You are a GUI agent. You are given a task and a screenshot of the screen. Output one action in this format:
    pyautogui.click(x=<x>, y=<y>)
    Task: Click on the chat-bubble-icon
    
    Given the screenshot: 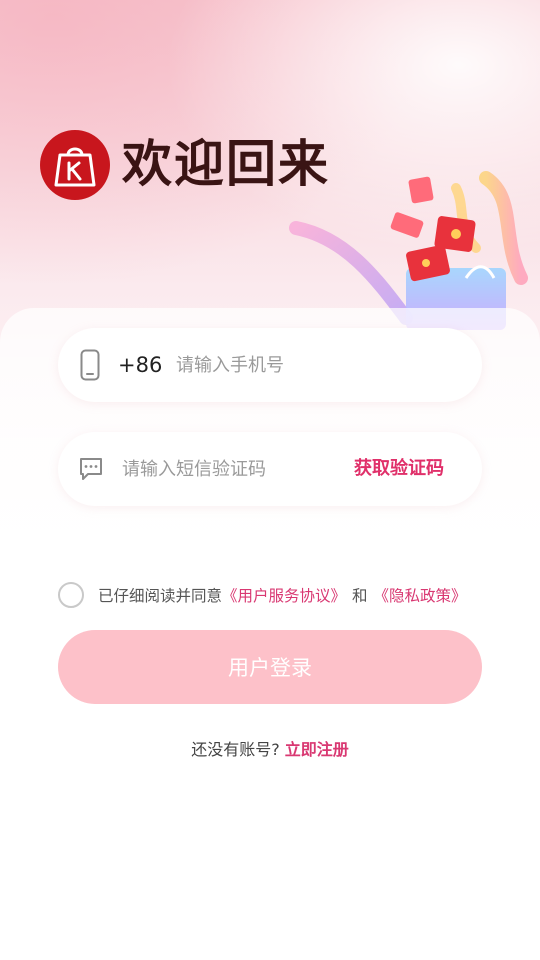 What is the action you would take?
    pyautogui.click(x=91, y=469)
    